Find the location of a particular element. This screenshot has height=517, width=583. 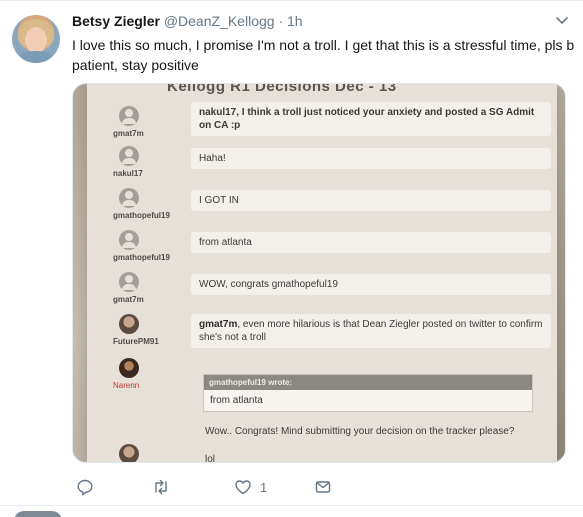

retweet-button is located at coordinates (165, 487).